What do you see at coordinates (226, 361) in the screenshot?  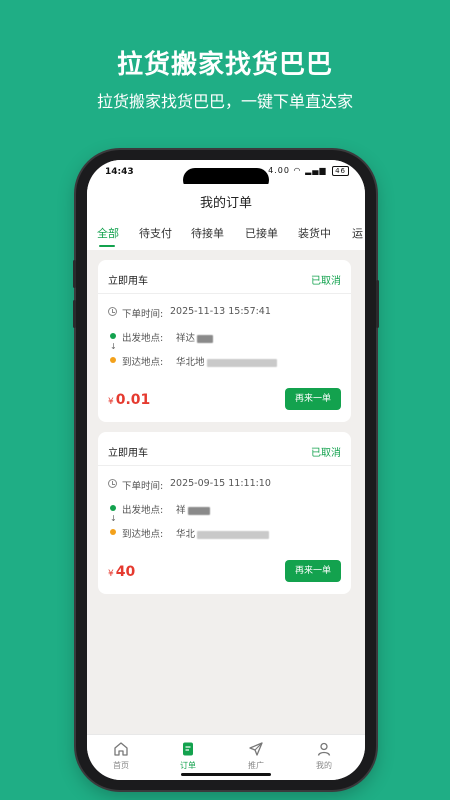 I see `destination-address: 华北地` at bounding box center [226, 361].